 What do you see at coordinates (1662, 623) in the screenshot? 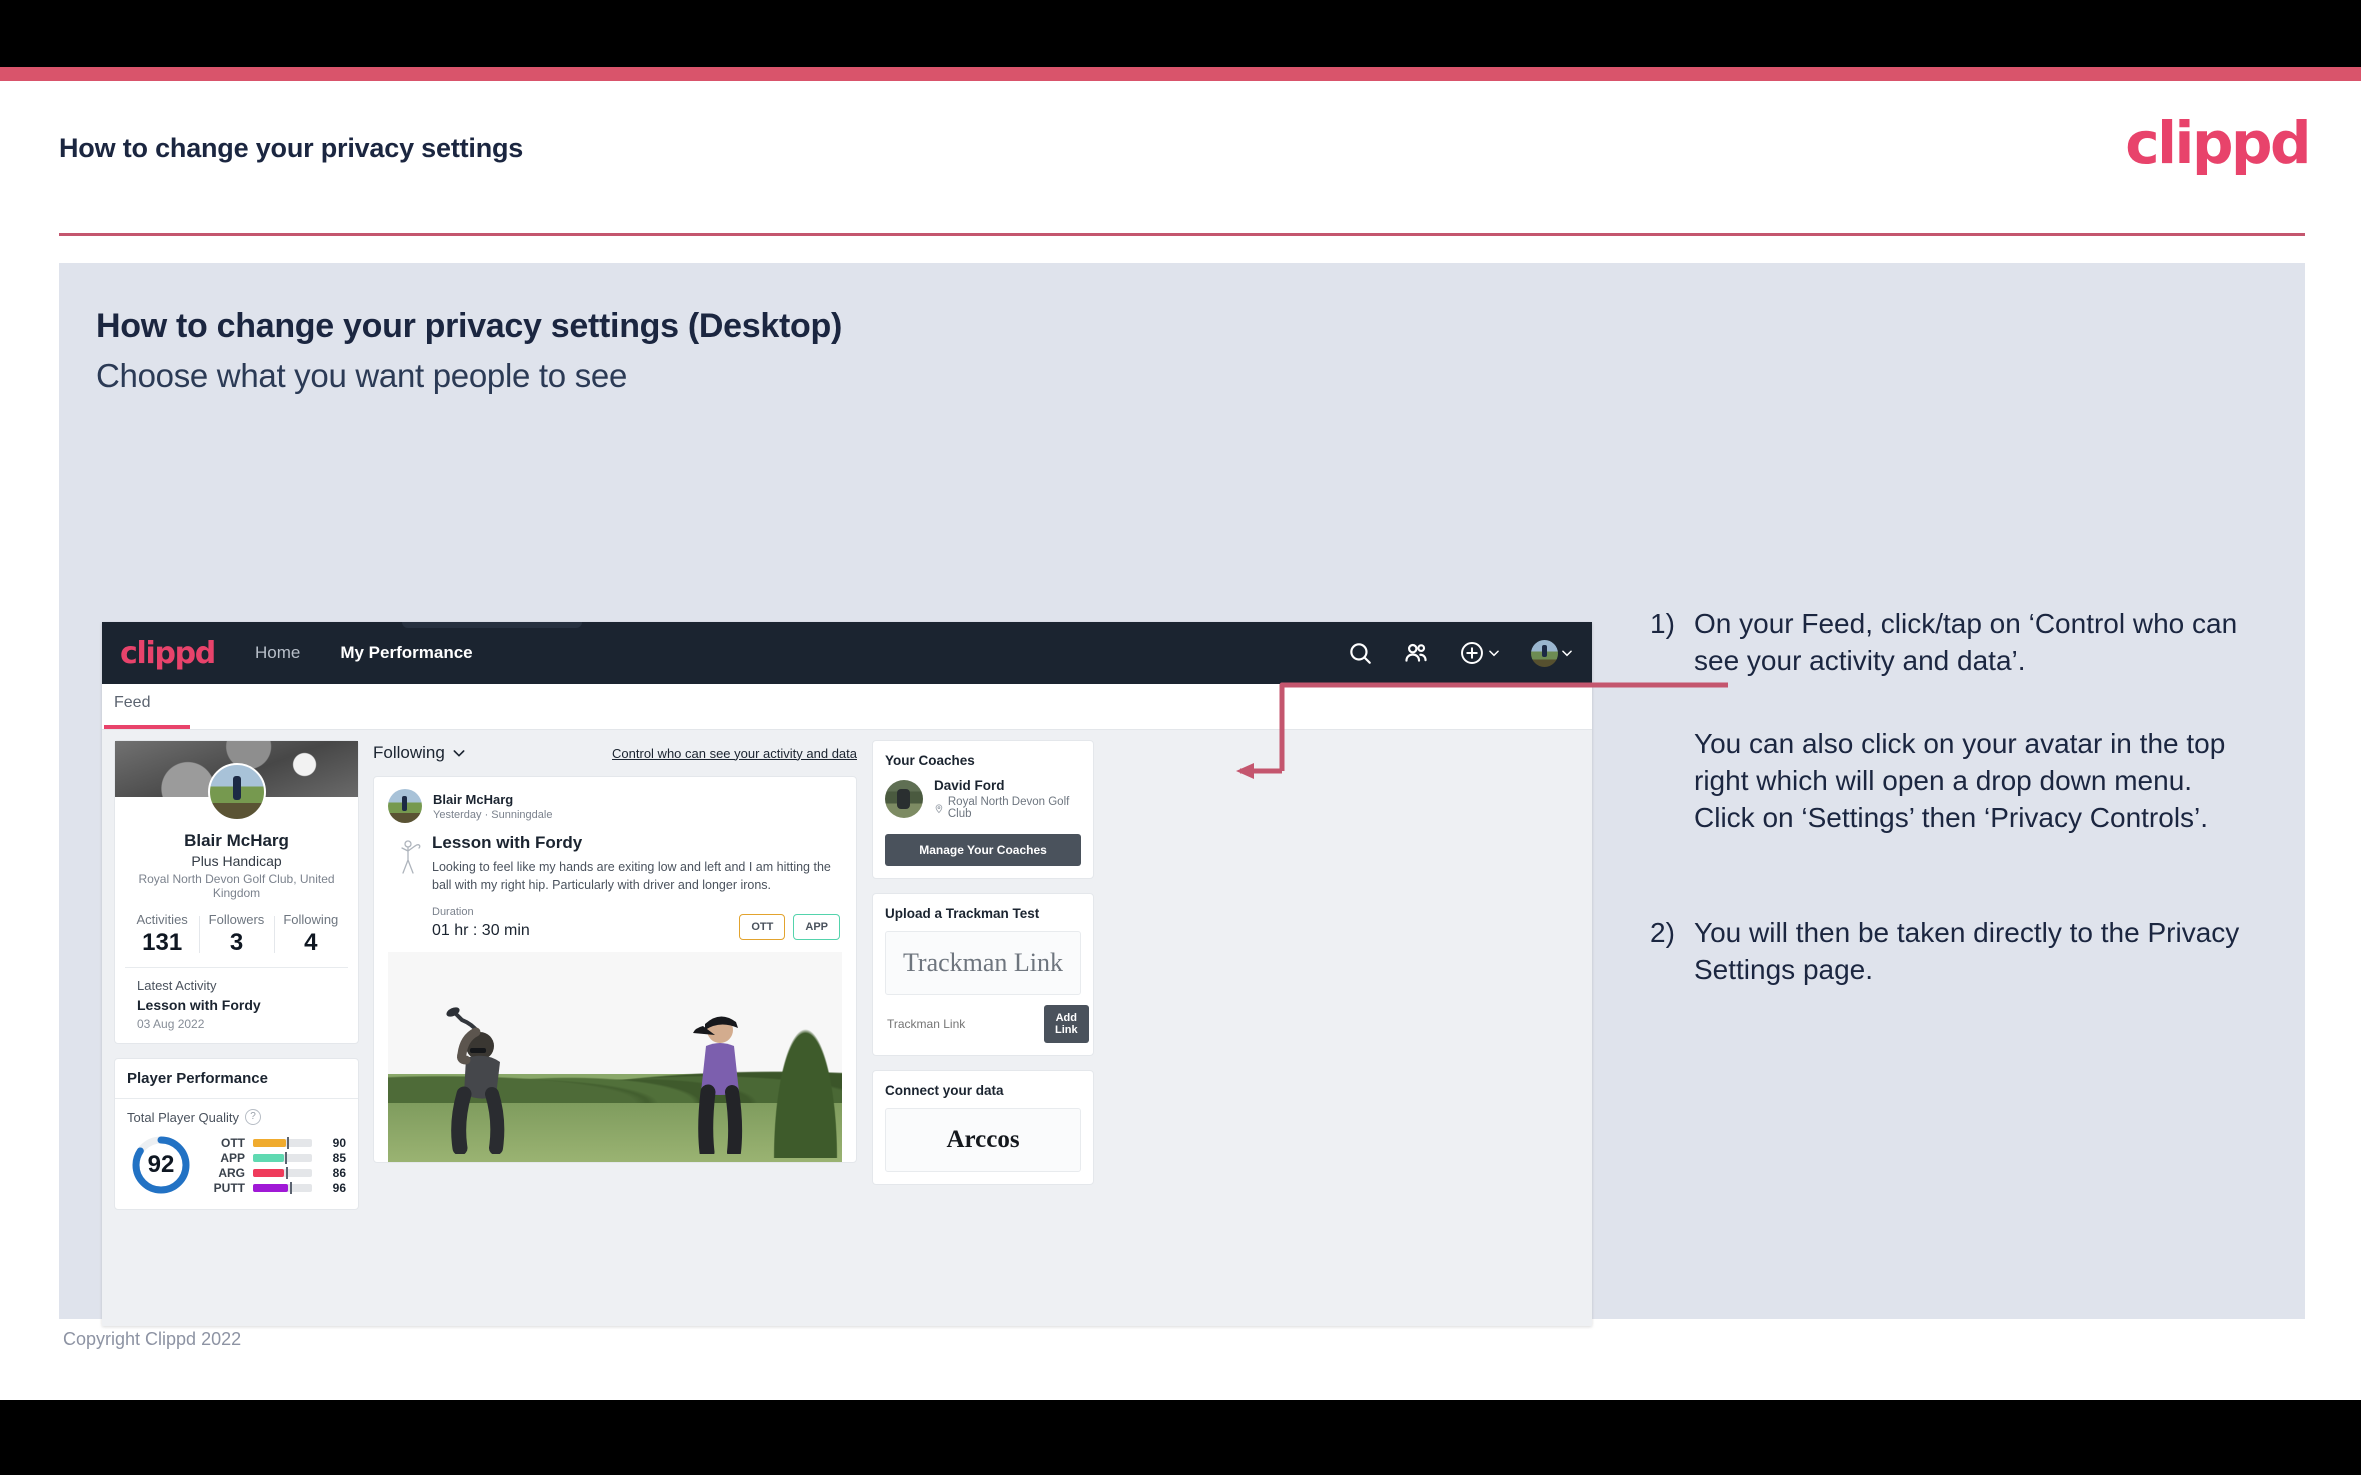
I see `step-1-number: 1)` at bounding box center [1662, 623].